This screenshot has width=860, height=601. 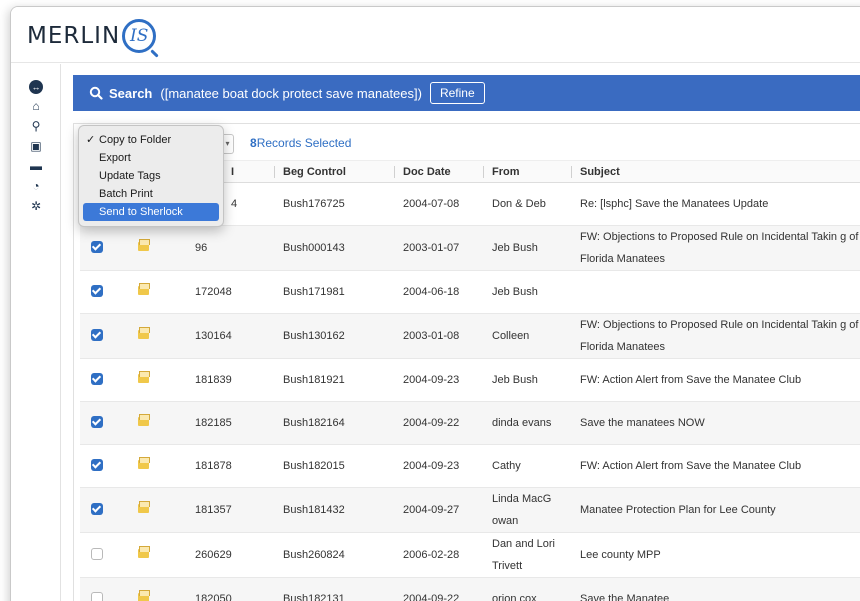 I want to click on from-cell: Cathy, so click(x=527, y=466).